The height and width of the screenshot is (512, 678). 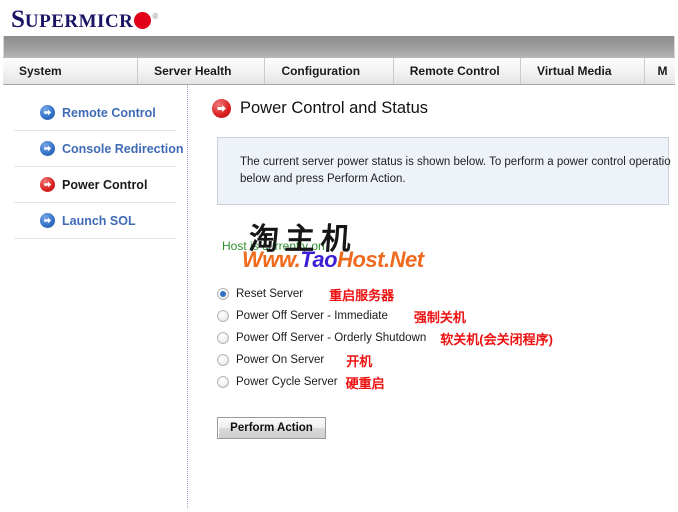 What do you see at coordinates (312, 316) in the screenshot?
I see `radio-label: Power Off Server - Immediate` at bounding box center [312, 316].